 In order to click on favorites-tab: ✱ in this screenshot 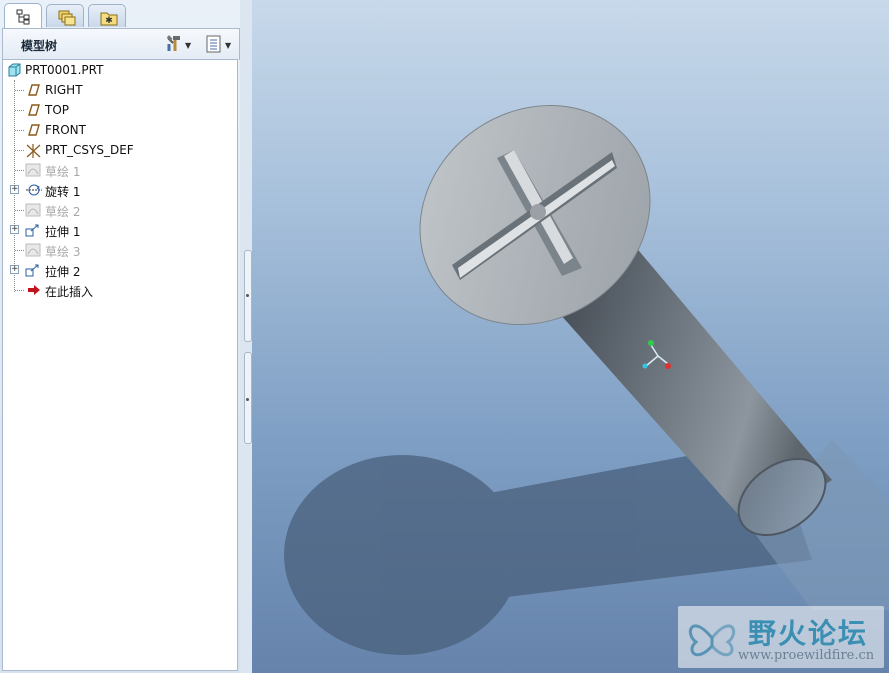, I will do `click(107, 15)`.